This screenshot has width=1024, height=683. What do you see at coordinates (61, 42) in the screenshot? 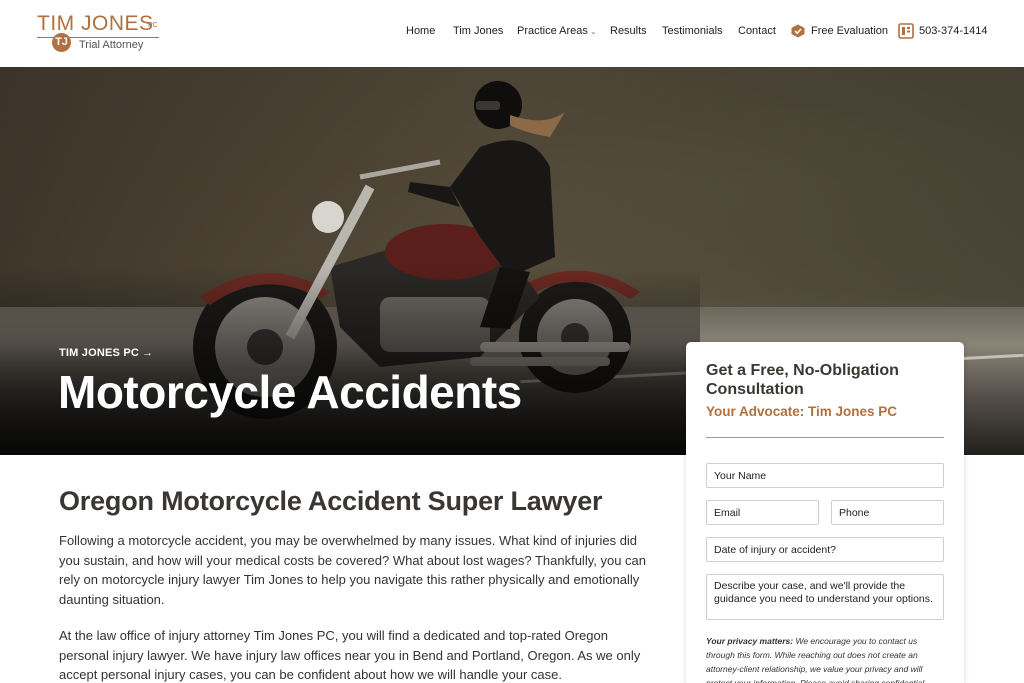
I see `logo-monogram: TJ` at bounding box center [61, 42].